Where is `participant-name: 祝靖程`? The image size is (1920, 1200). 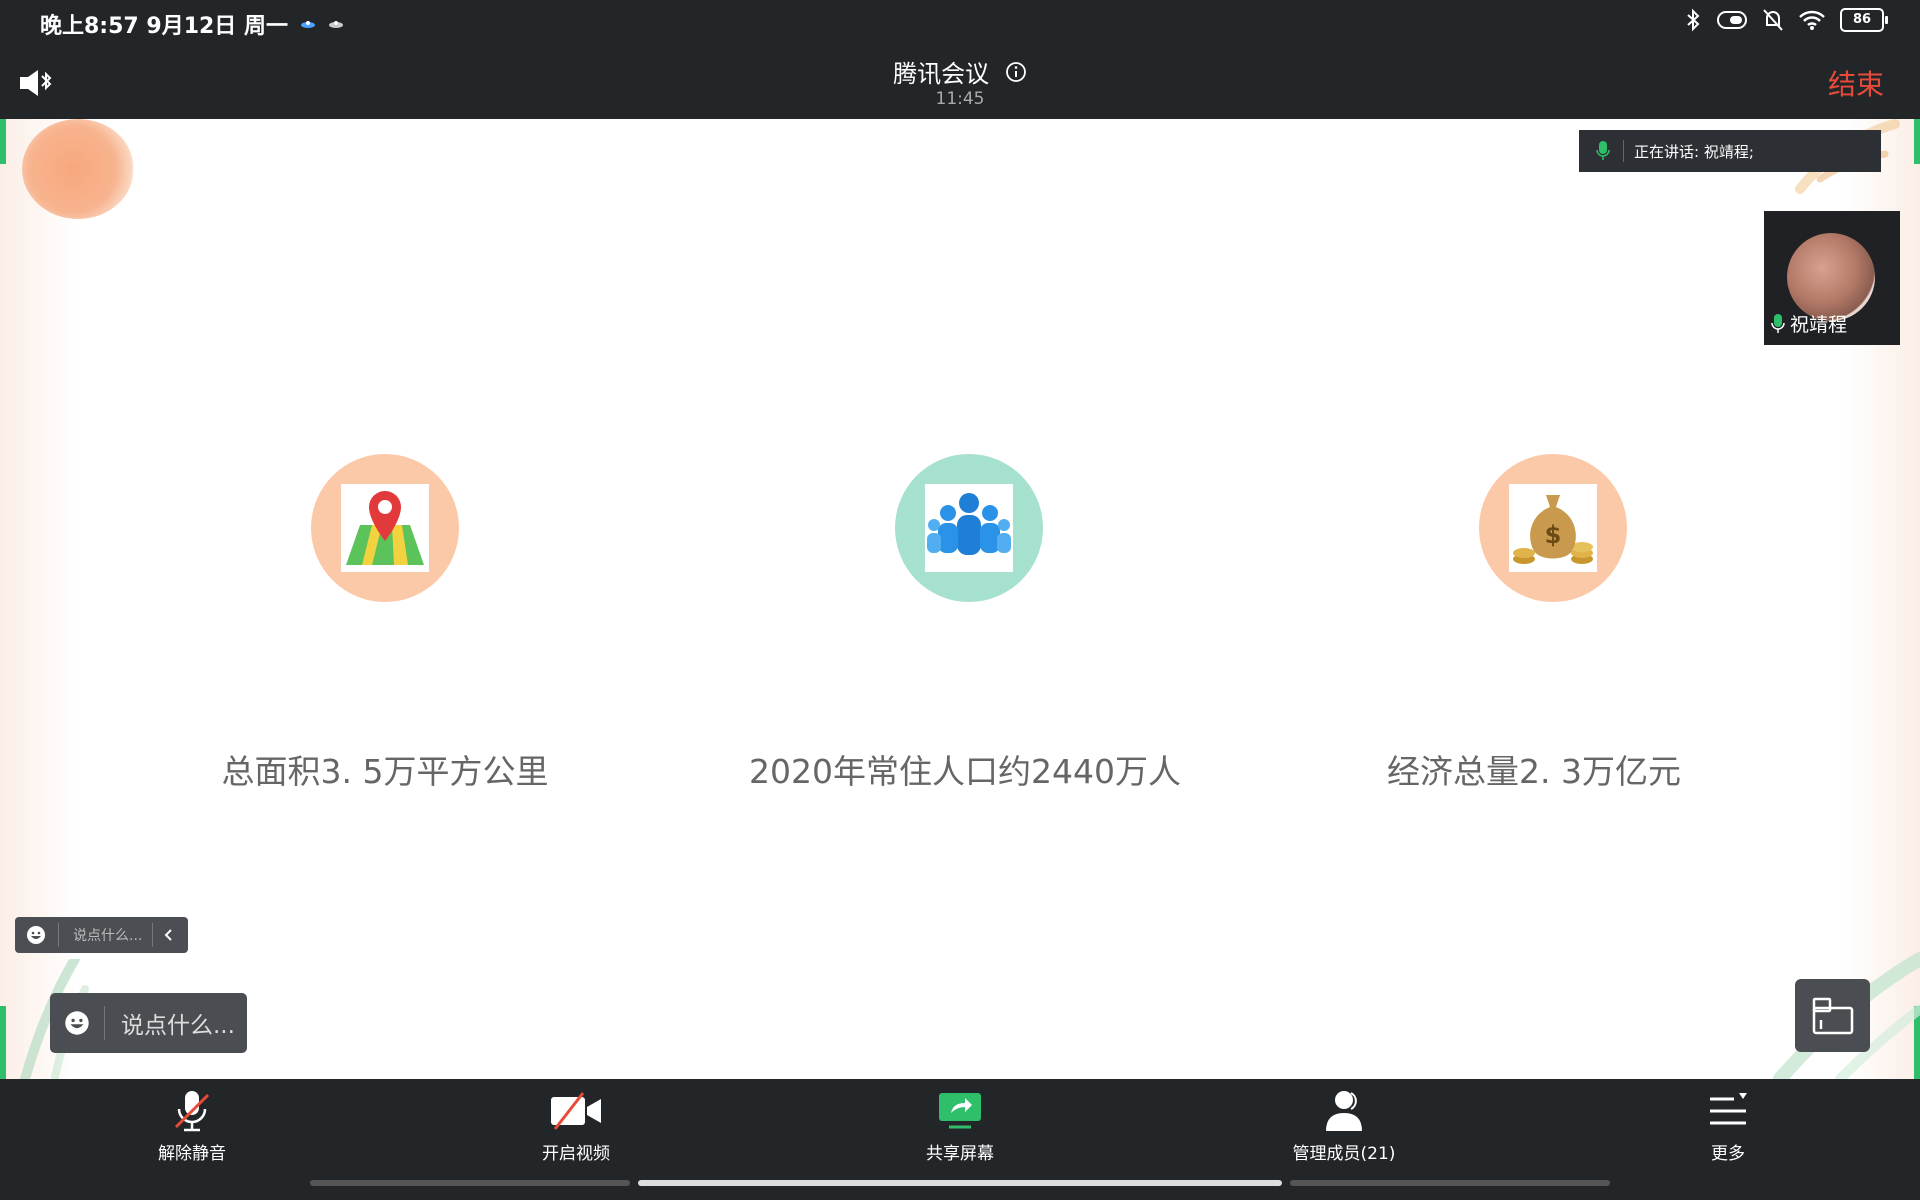 participant-name: 祝靖程 is located at coordinates (1819, 325).